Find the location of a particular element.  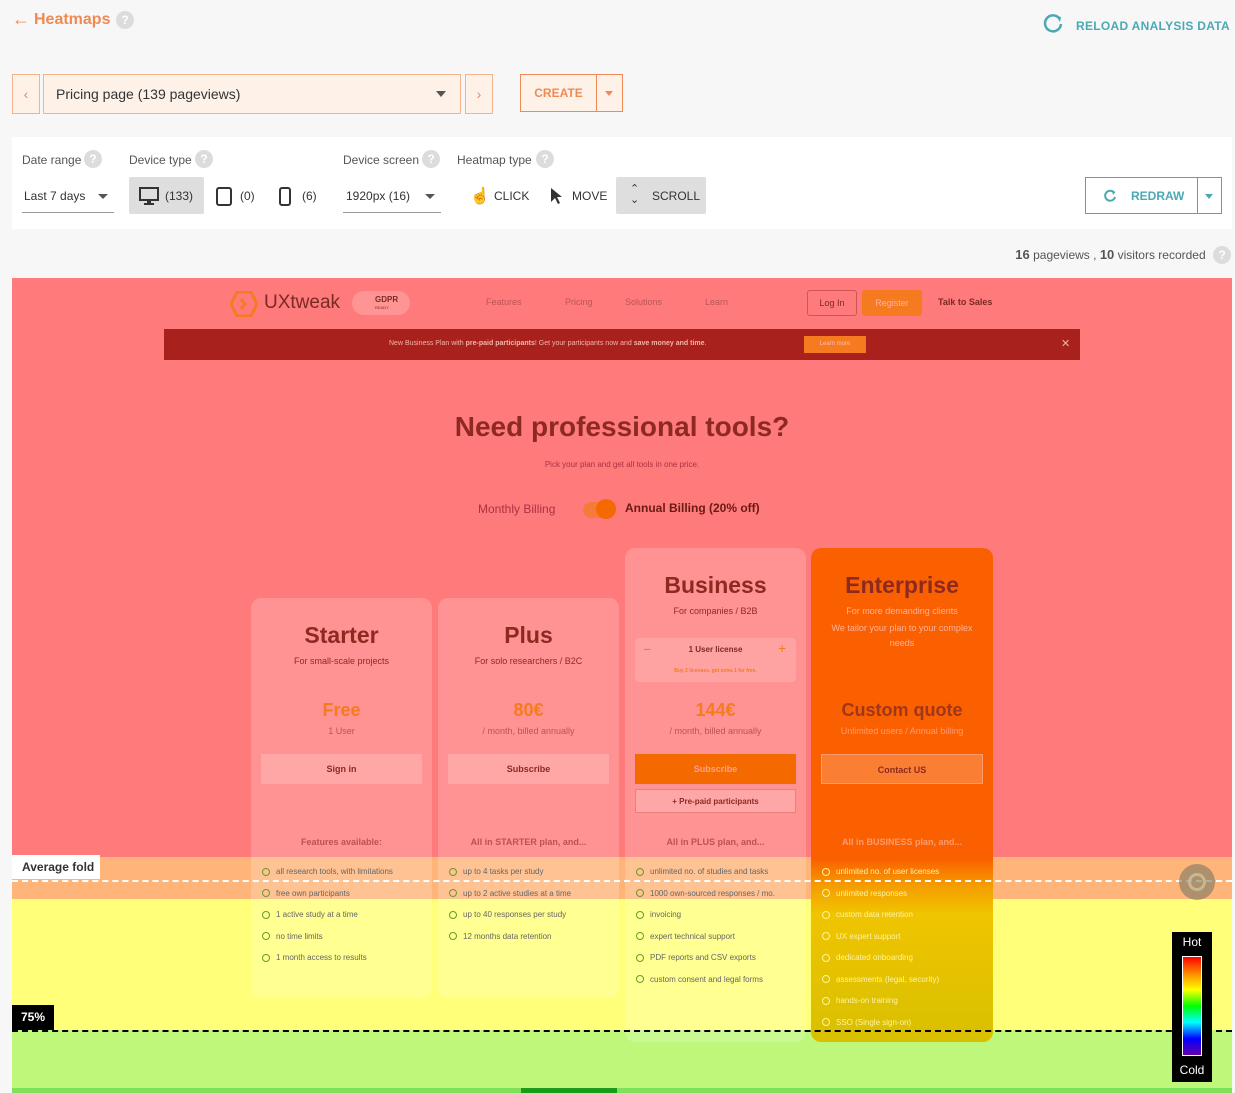

device-screen-value: 1920px (16) is located at coordinates (378, 196).